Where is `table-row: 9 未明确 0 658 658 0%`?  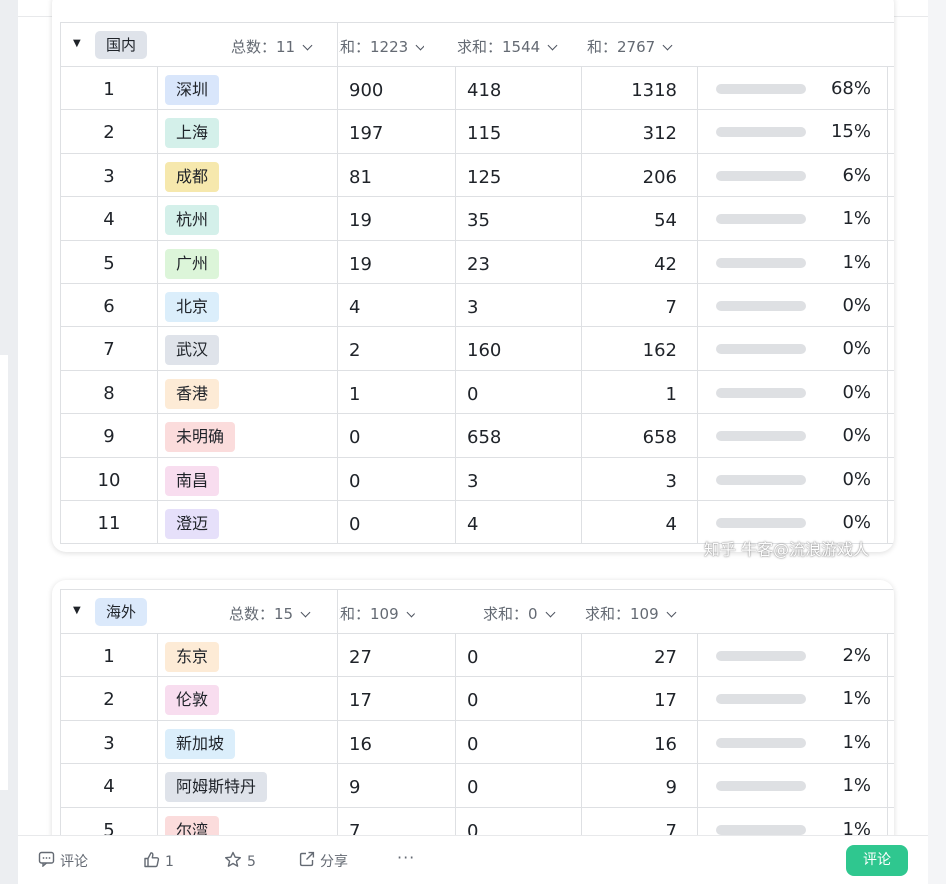
table-row: 9 未明确 0 658 658 0% is located at coordinates (477, 436).